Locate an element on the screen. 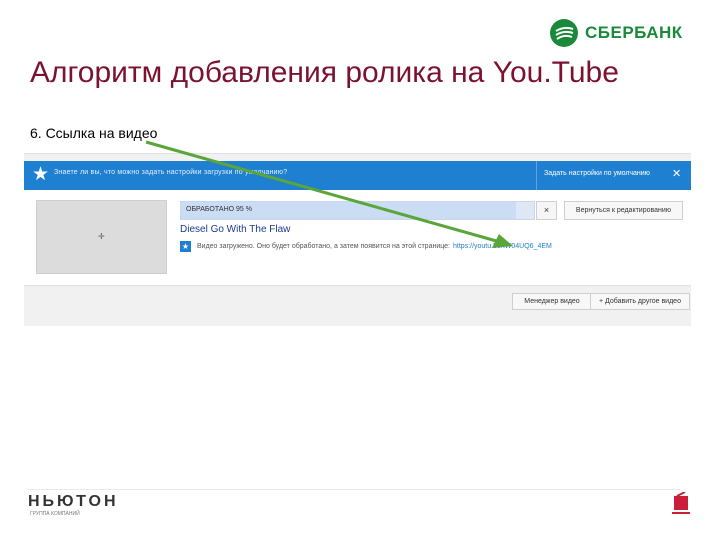 The height and width of the screenshot is (540, 720). video-thumbnail: ✛ is located at coordinates (101, 237).